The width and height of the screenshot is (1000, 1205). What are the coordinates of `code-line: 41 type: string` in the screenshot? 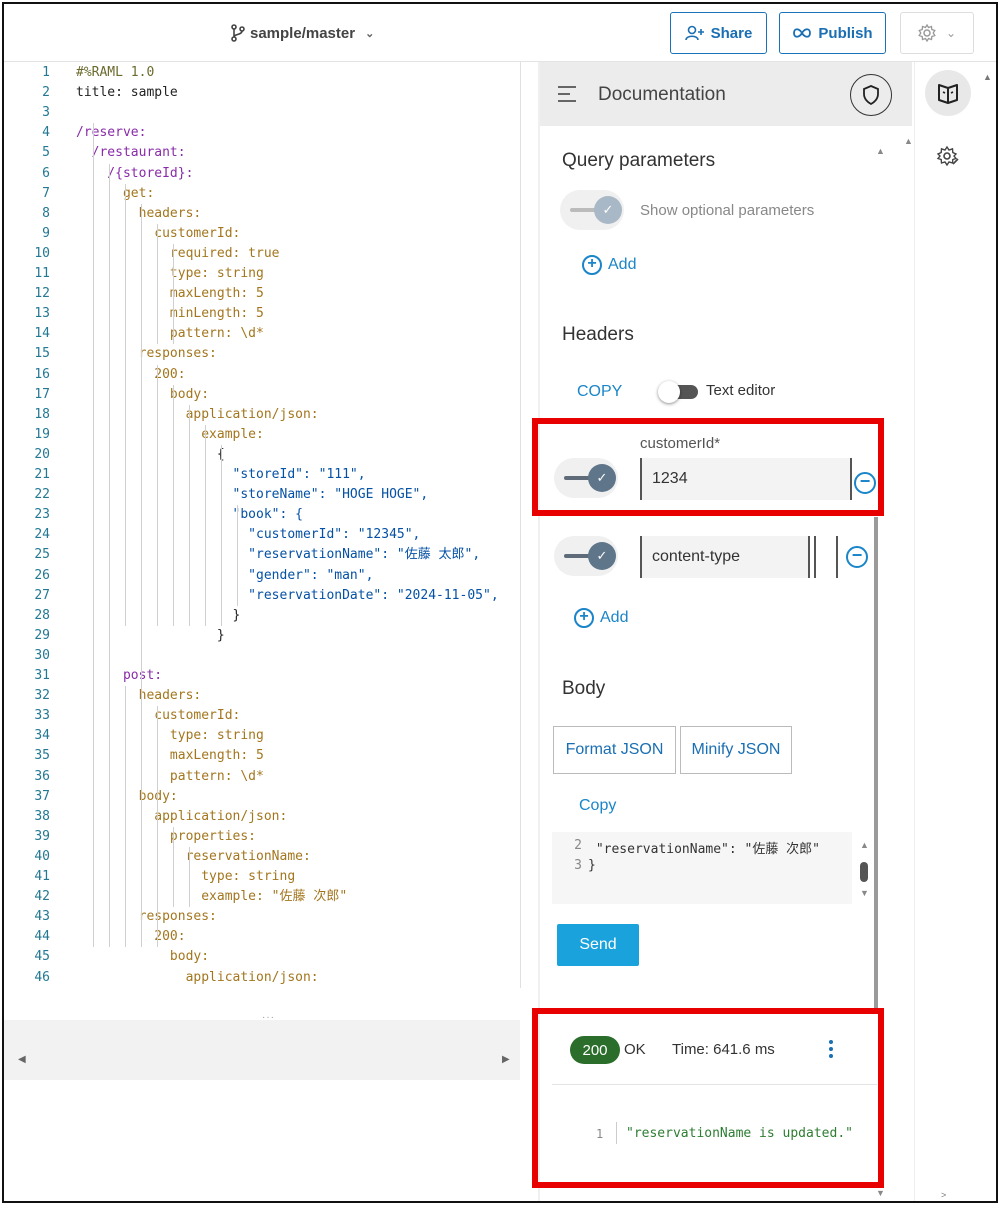 It's located at (264, 877).